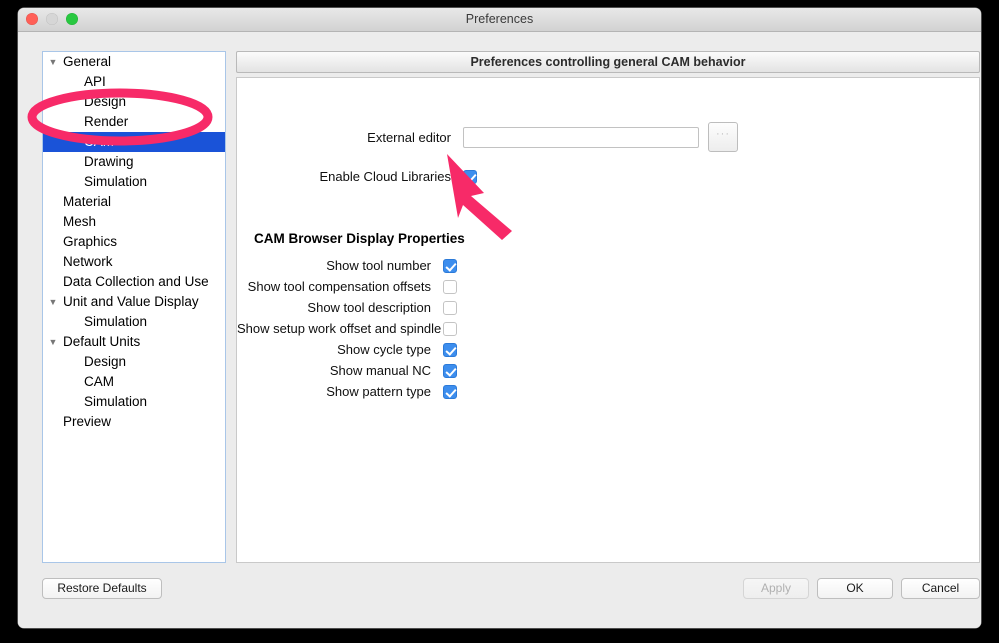 Image resolution: width=999 pixels, height=643 pixels. Describe the element at coordinates (855, 588) in the screenshot. I see `ok-button: OK` at that location.